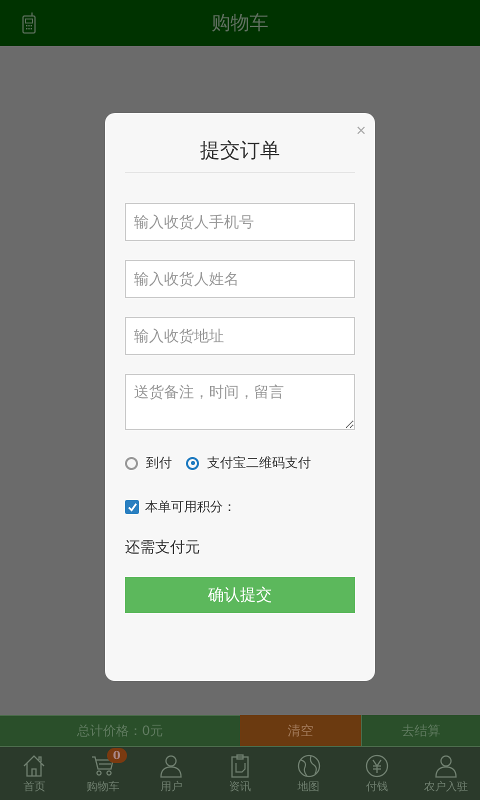  Describe the element at coordinates (240, 23) in the screenshot. I see `page-title: 购物车` at that location.